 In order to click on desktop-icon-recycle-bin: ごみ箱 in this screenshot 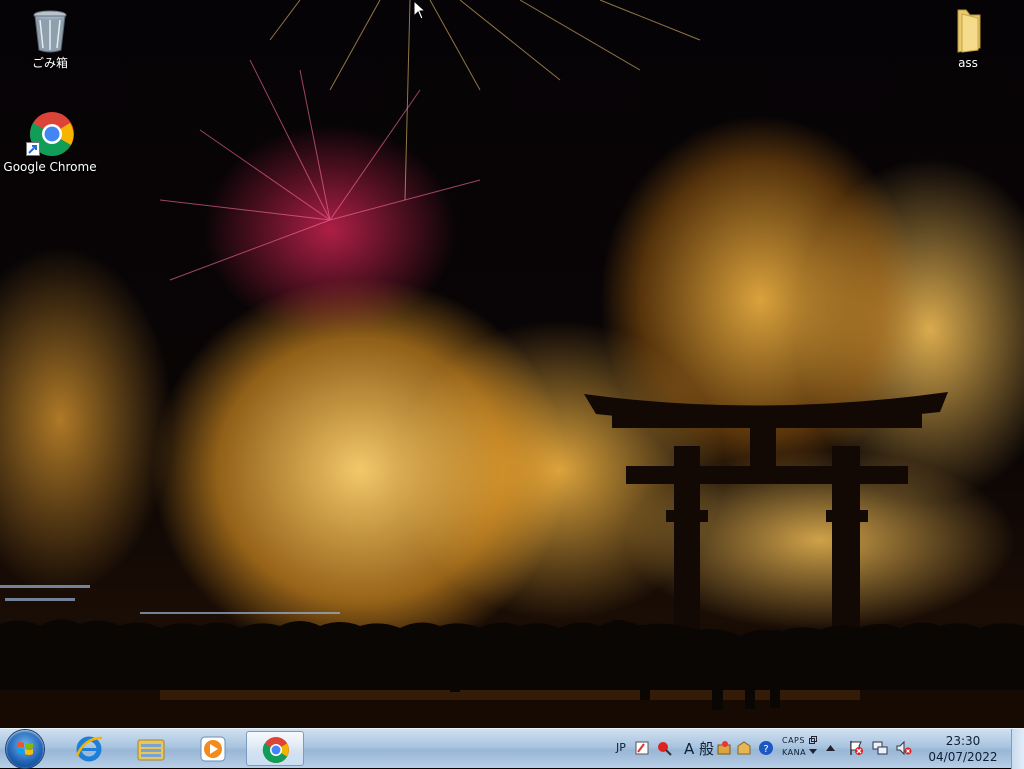, I will do `click(50, 38)`.